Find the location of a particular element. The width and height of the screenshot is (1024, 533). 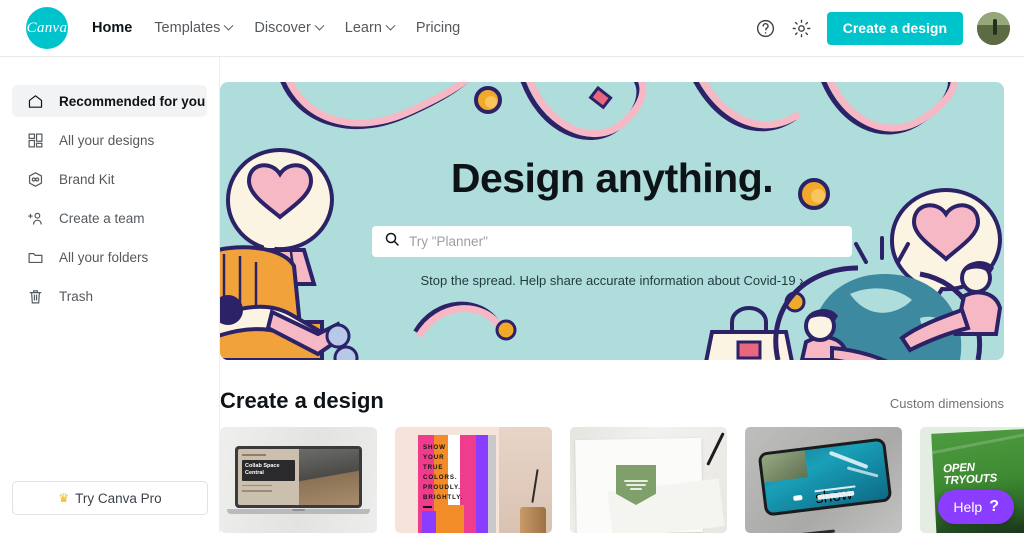

canva-logo-text: Canva is located at coordinates (47, 27).